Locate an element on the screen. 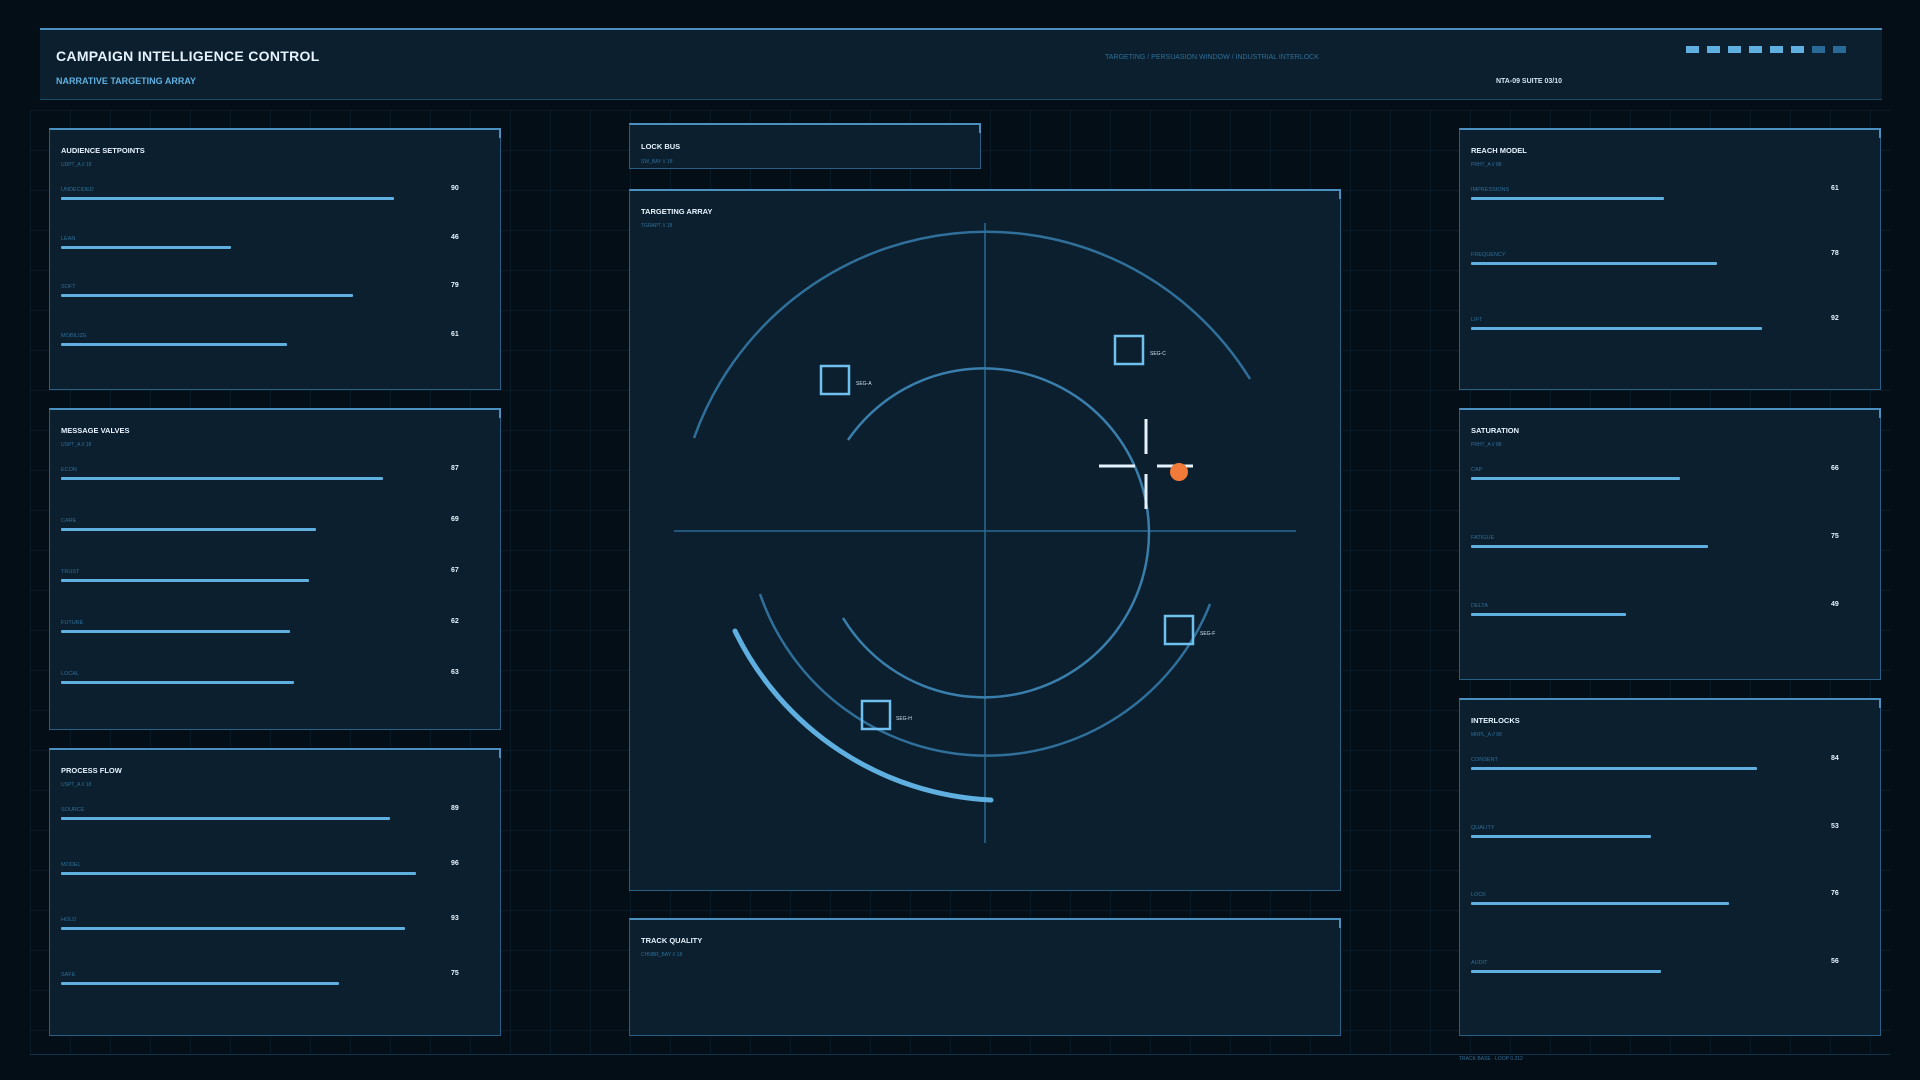  panel-title: REACH MODEL is located at coordinates (1499, 150).